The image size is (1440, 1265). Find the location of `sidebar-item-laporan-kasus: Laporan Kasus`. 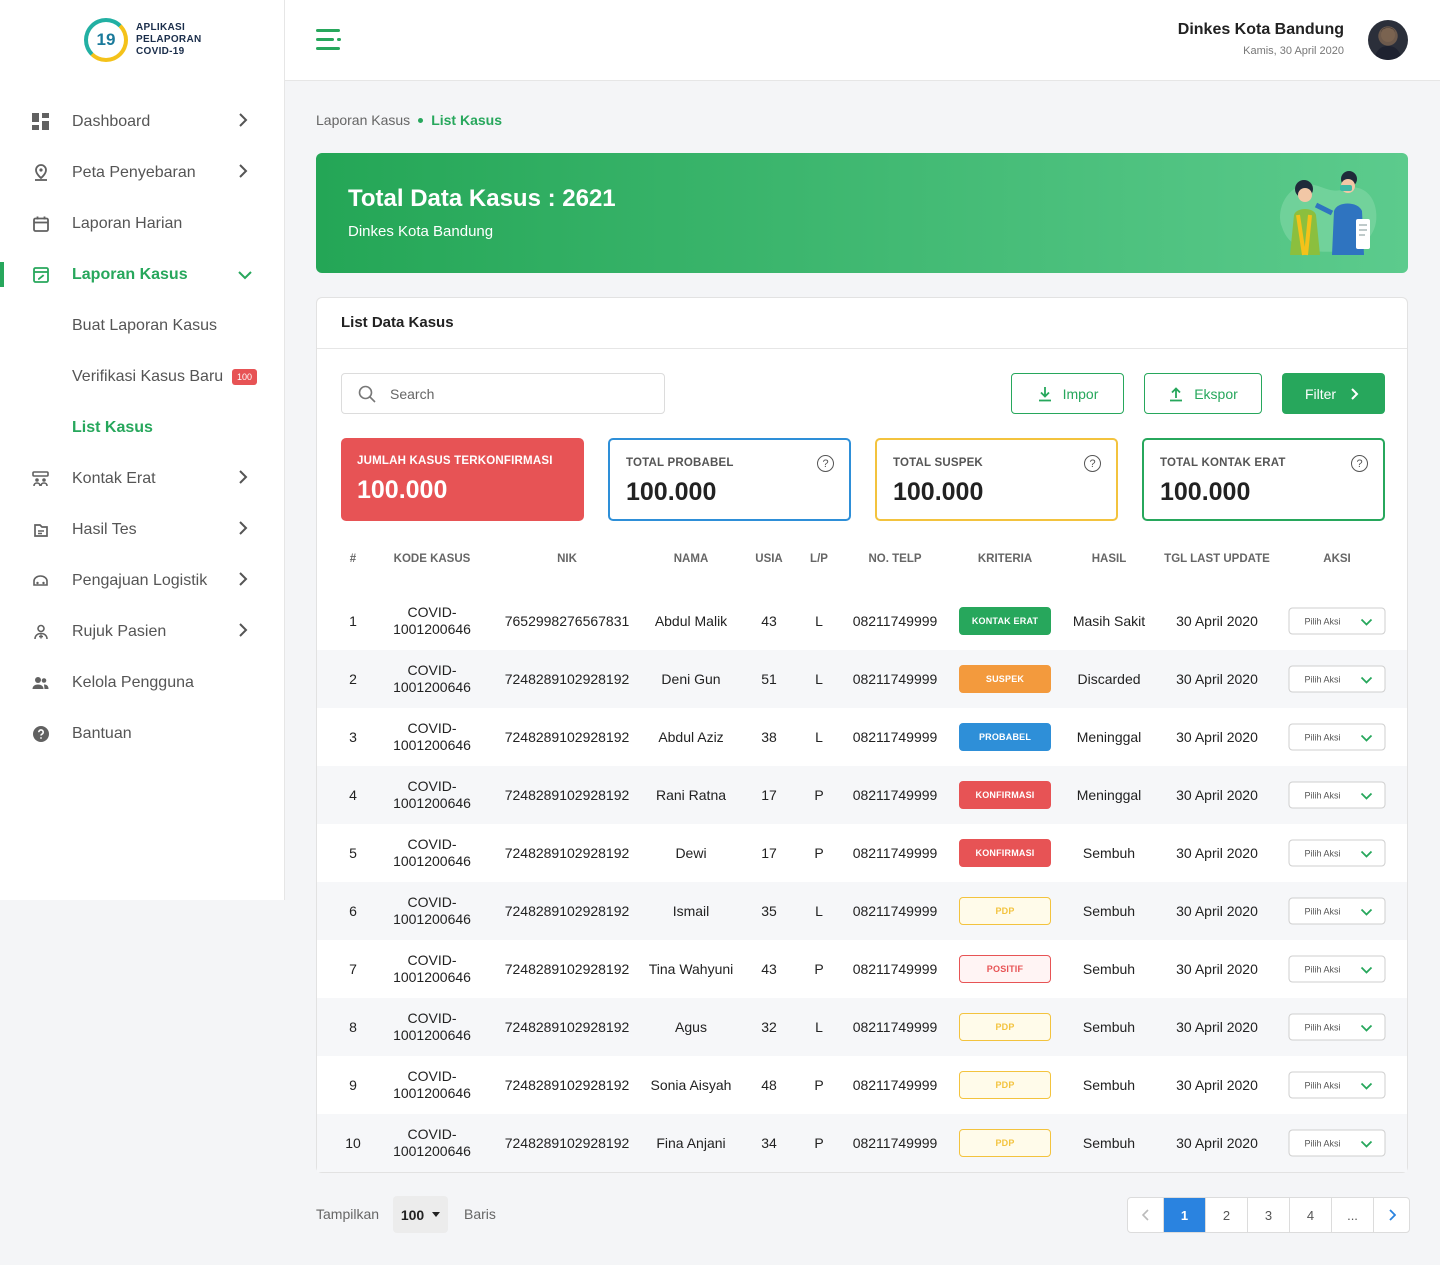

sidebar-item-laporan-kasus: Laporan Kasus is located at coordinates (142, 274).